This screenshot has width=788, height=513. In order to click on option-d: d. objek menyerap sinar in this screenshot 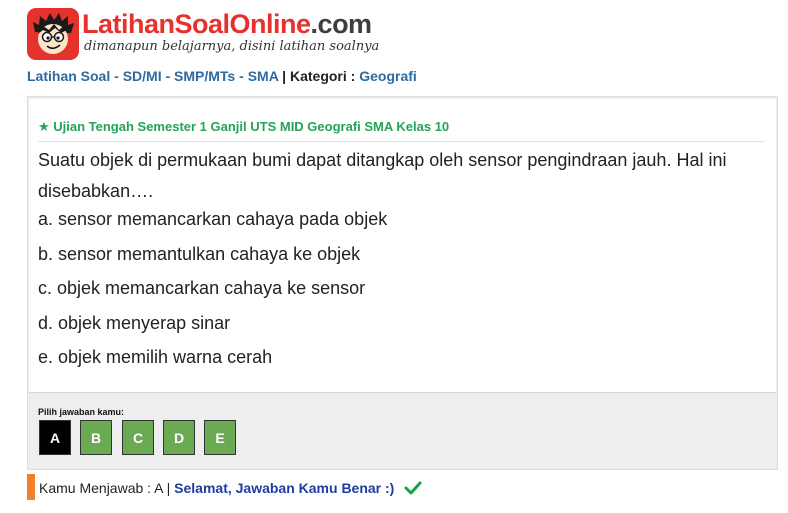, I will do `click(134, 323)`.